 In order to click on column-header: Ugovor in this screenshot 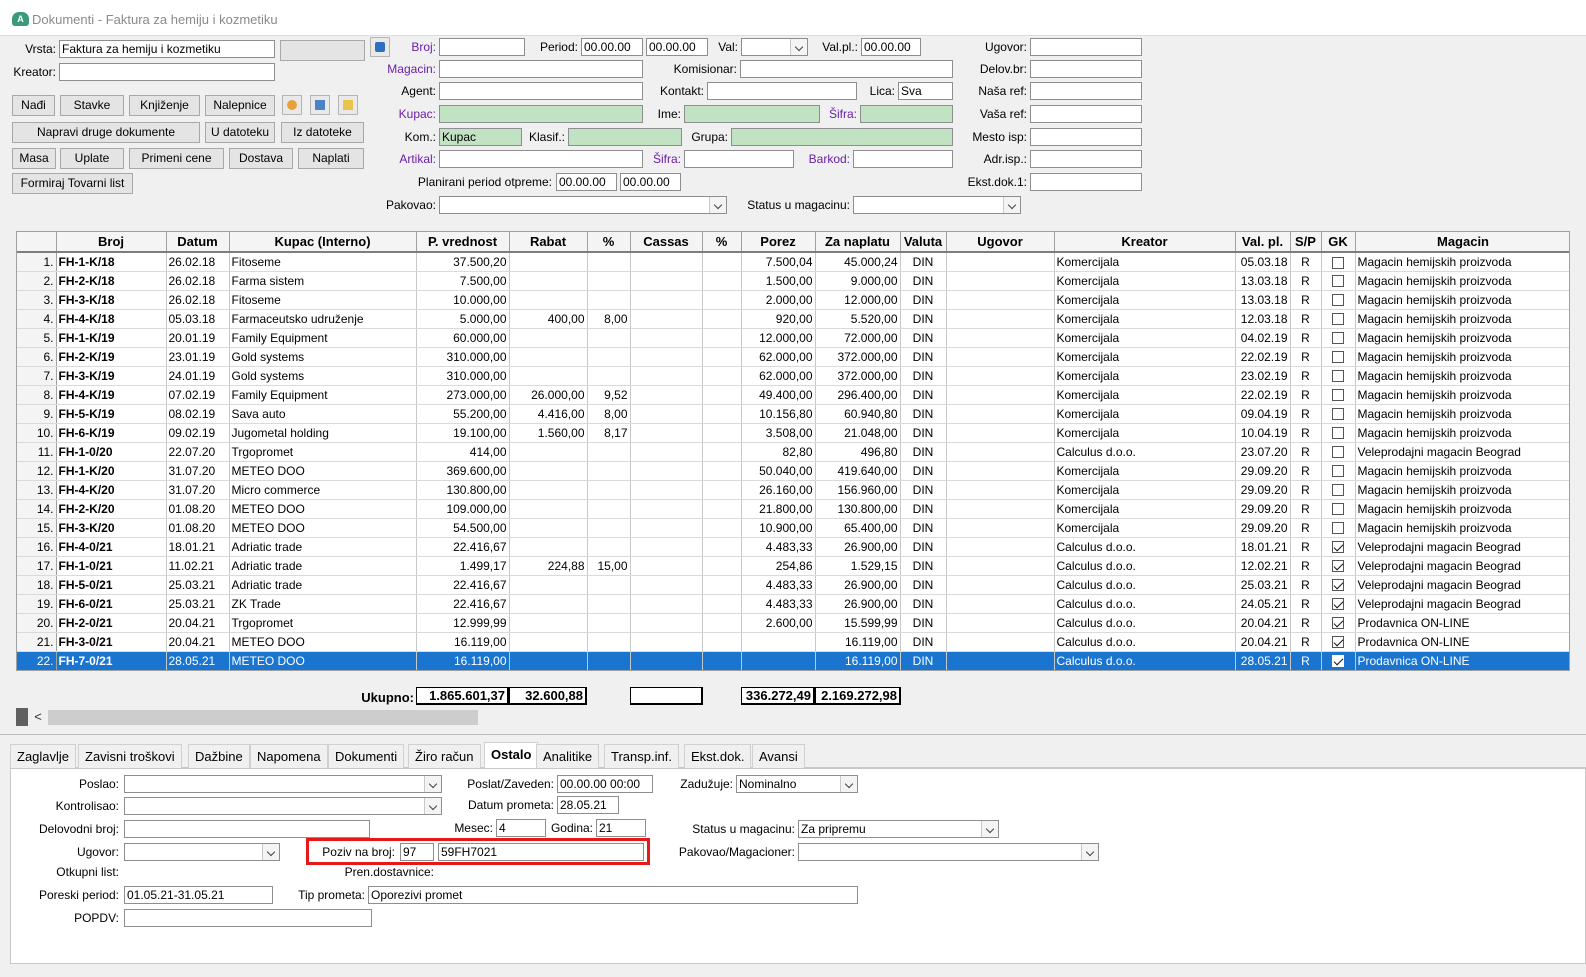, I will do `click(1000, 242)`.